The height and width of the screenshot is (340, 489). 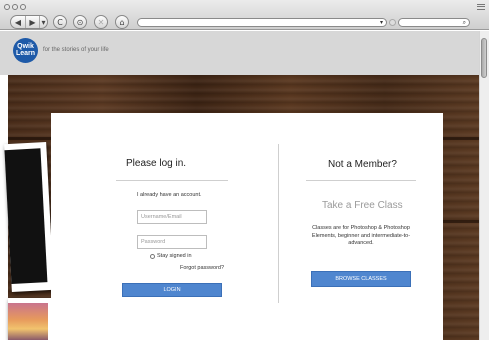 What do you see at coordinates (392, 22) in the screenshot?
I see `feed-icon` at bounding box center [392, 22].